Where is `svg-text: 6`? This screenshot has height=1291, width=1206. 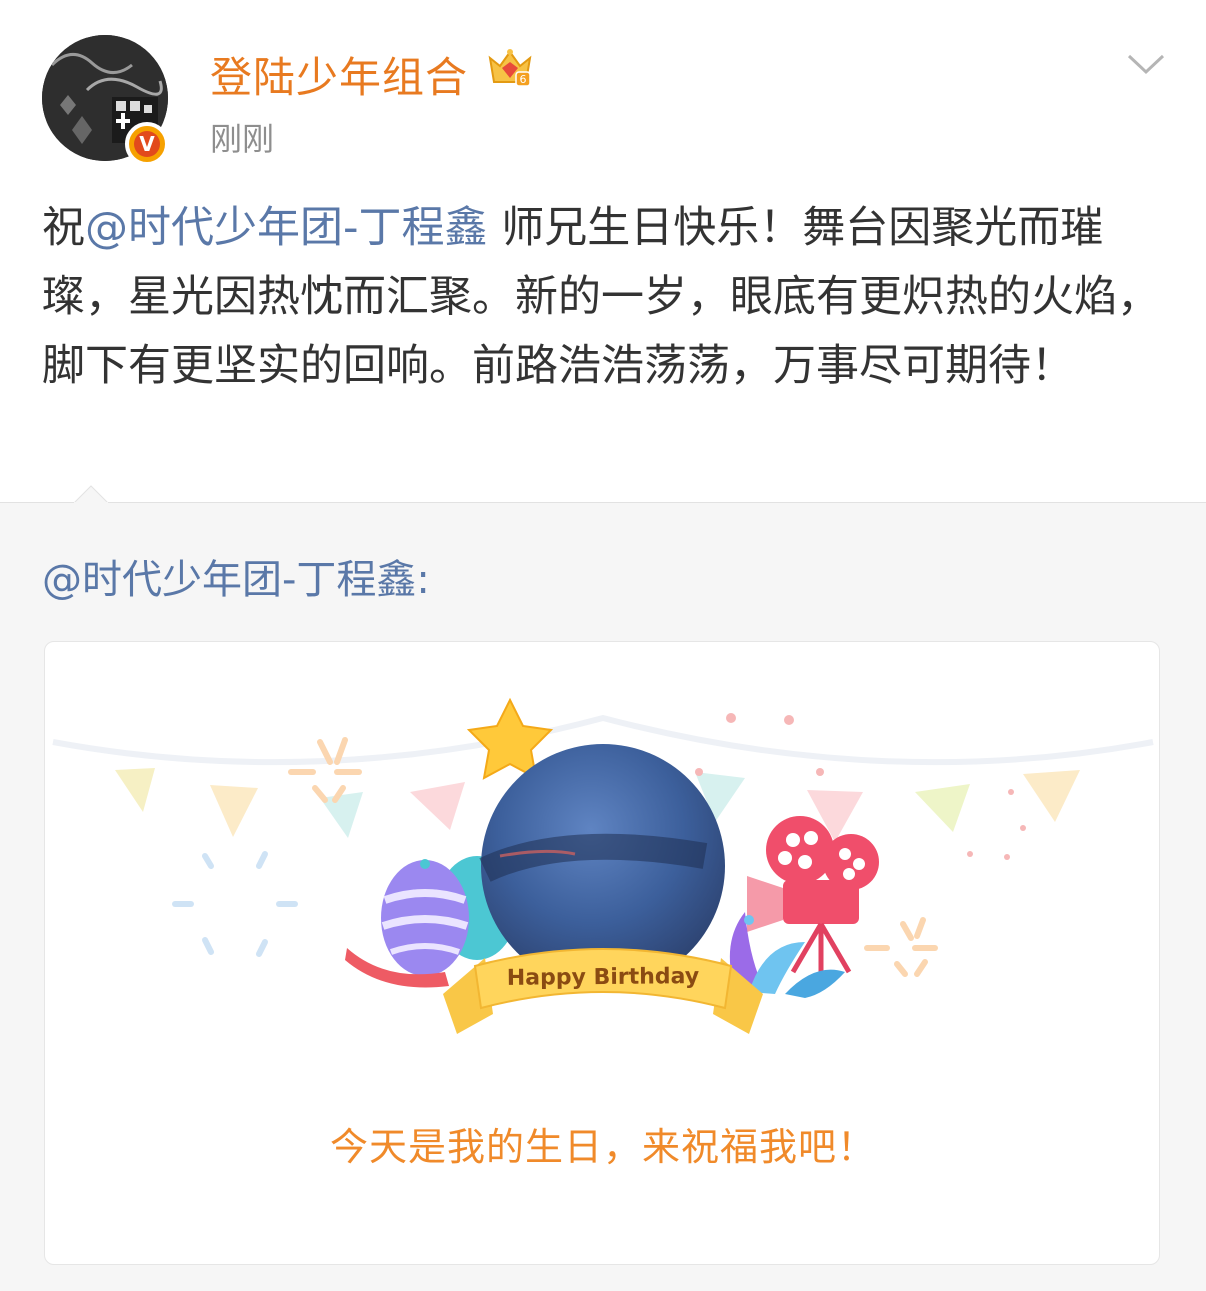 svg-text: 6 is located at coordinates (523, 79).